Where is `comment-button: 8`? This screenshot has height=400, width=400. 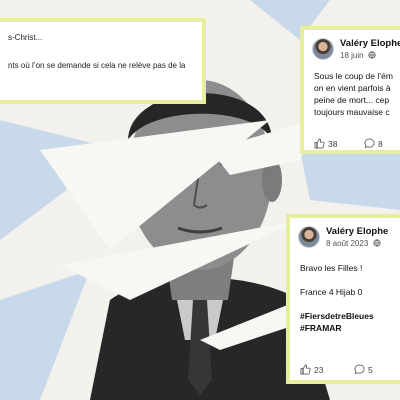
comment-button: 8 is located at coordinates (373, 143).